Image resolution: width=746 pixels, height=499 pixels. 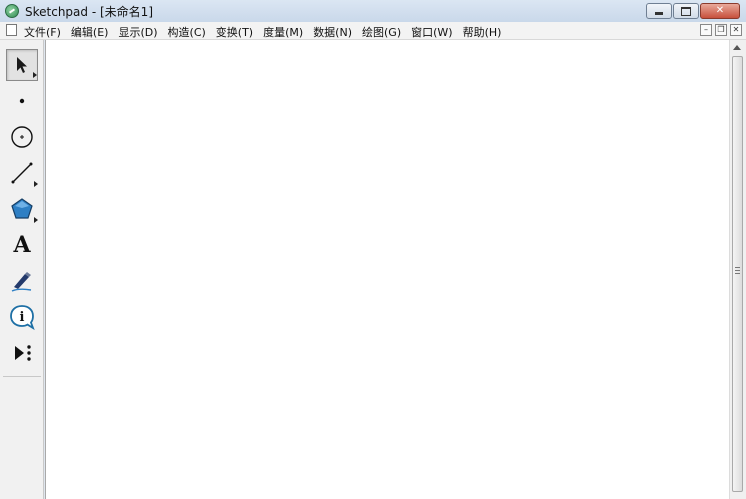 I want to click on menu-construct: 构造(C), so click(x=187, y=32).